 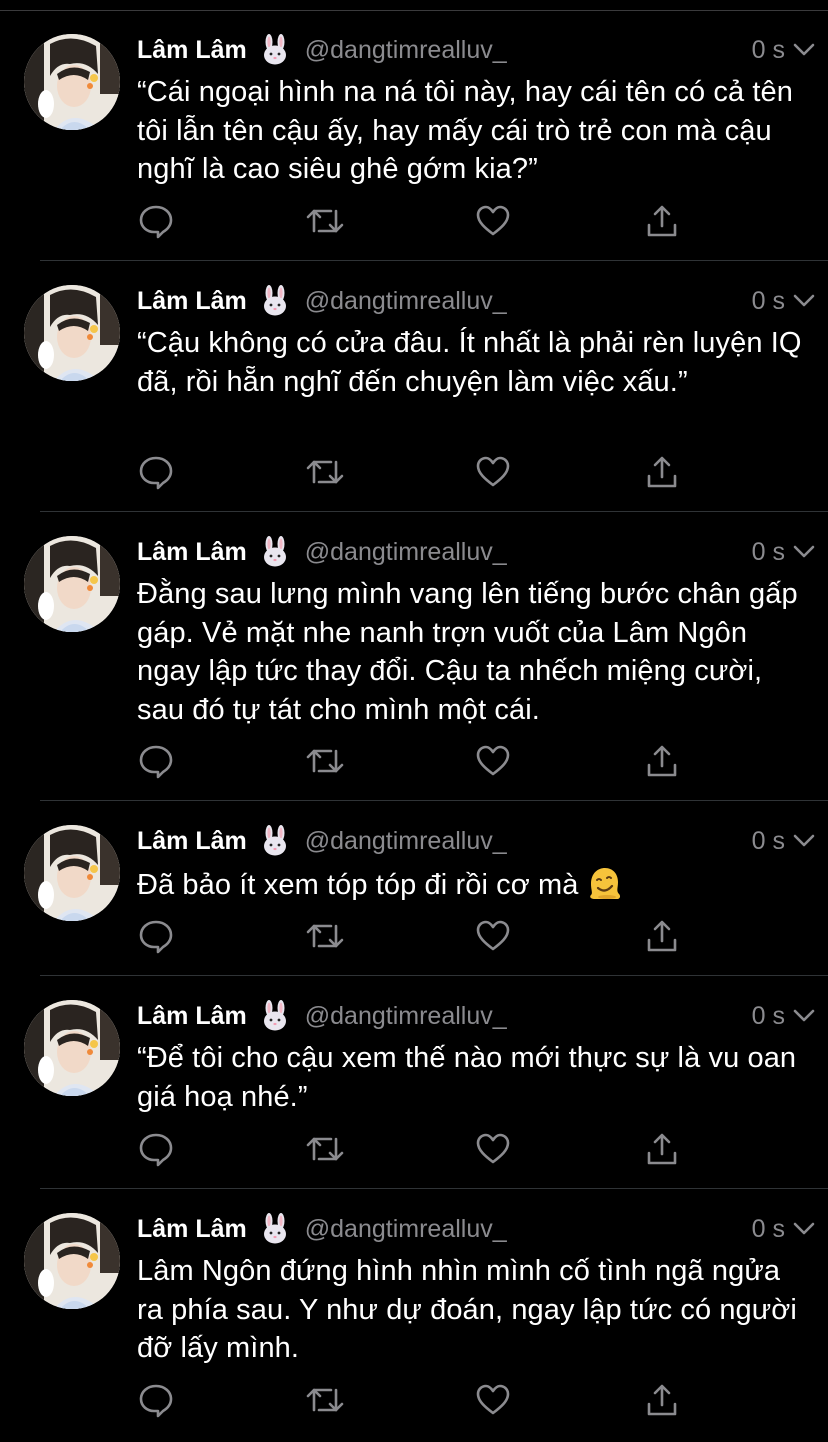 I want to click on melting-face-icon, so click(x=604, y=883).